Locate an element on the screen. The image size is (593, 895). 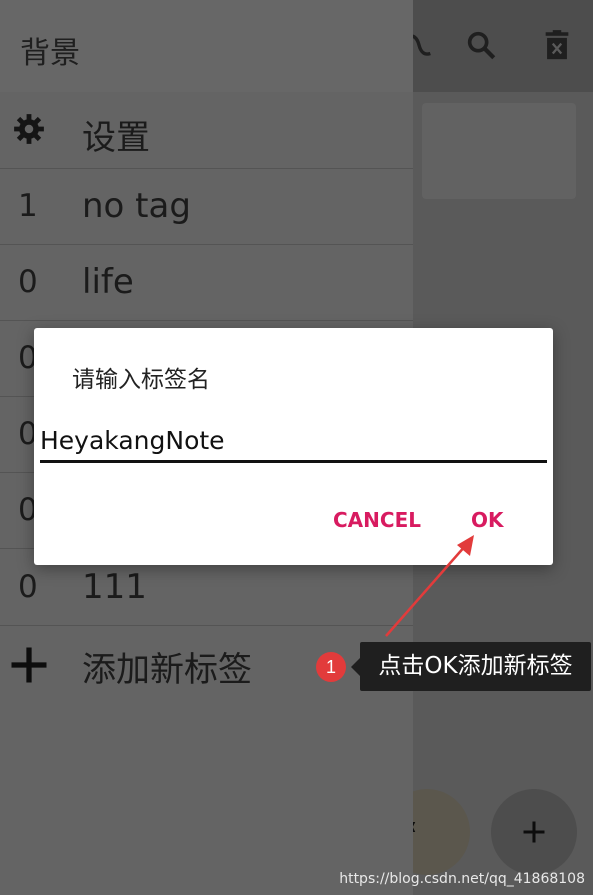
annotation-callout: 点击OK添加新标签 is located at coordinates (471, 666).